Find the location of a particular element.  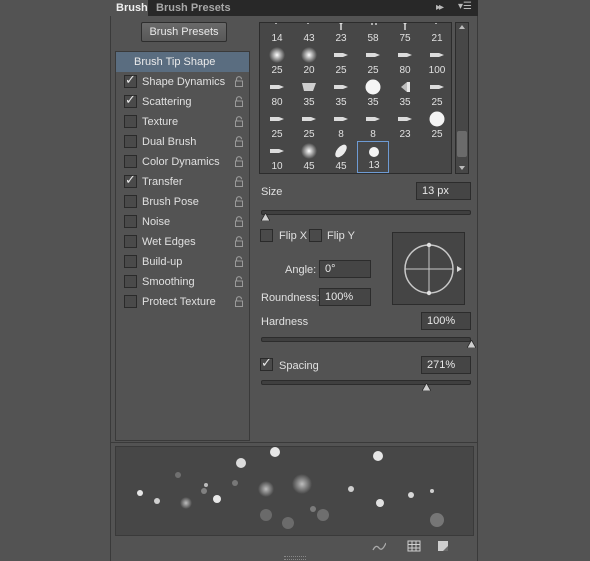

size-slider-thumb is located at coordinates (265, 217).